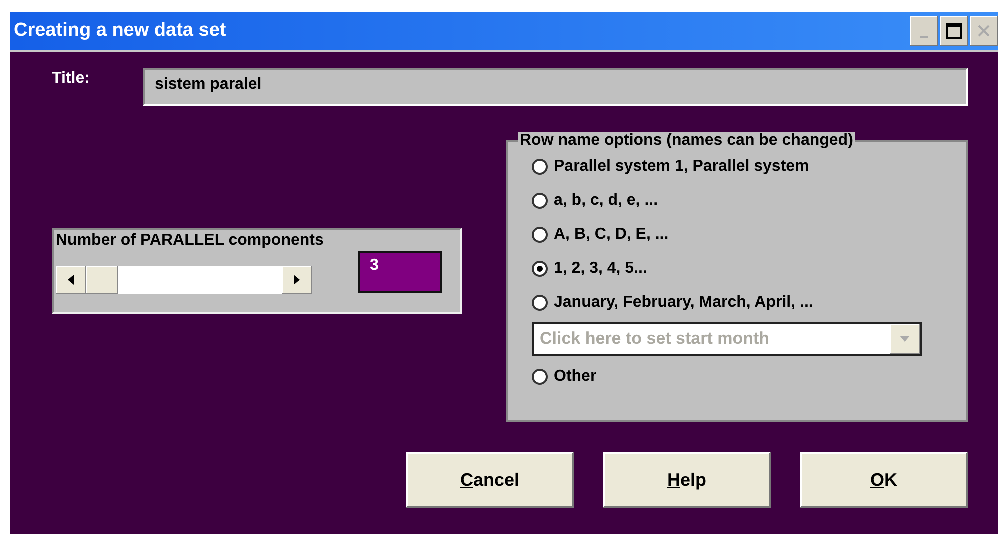 Image resolution: width=998 pixels, height=534 pixels. I want to click on minimize-button, so click(924, 31).